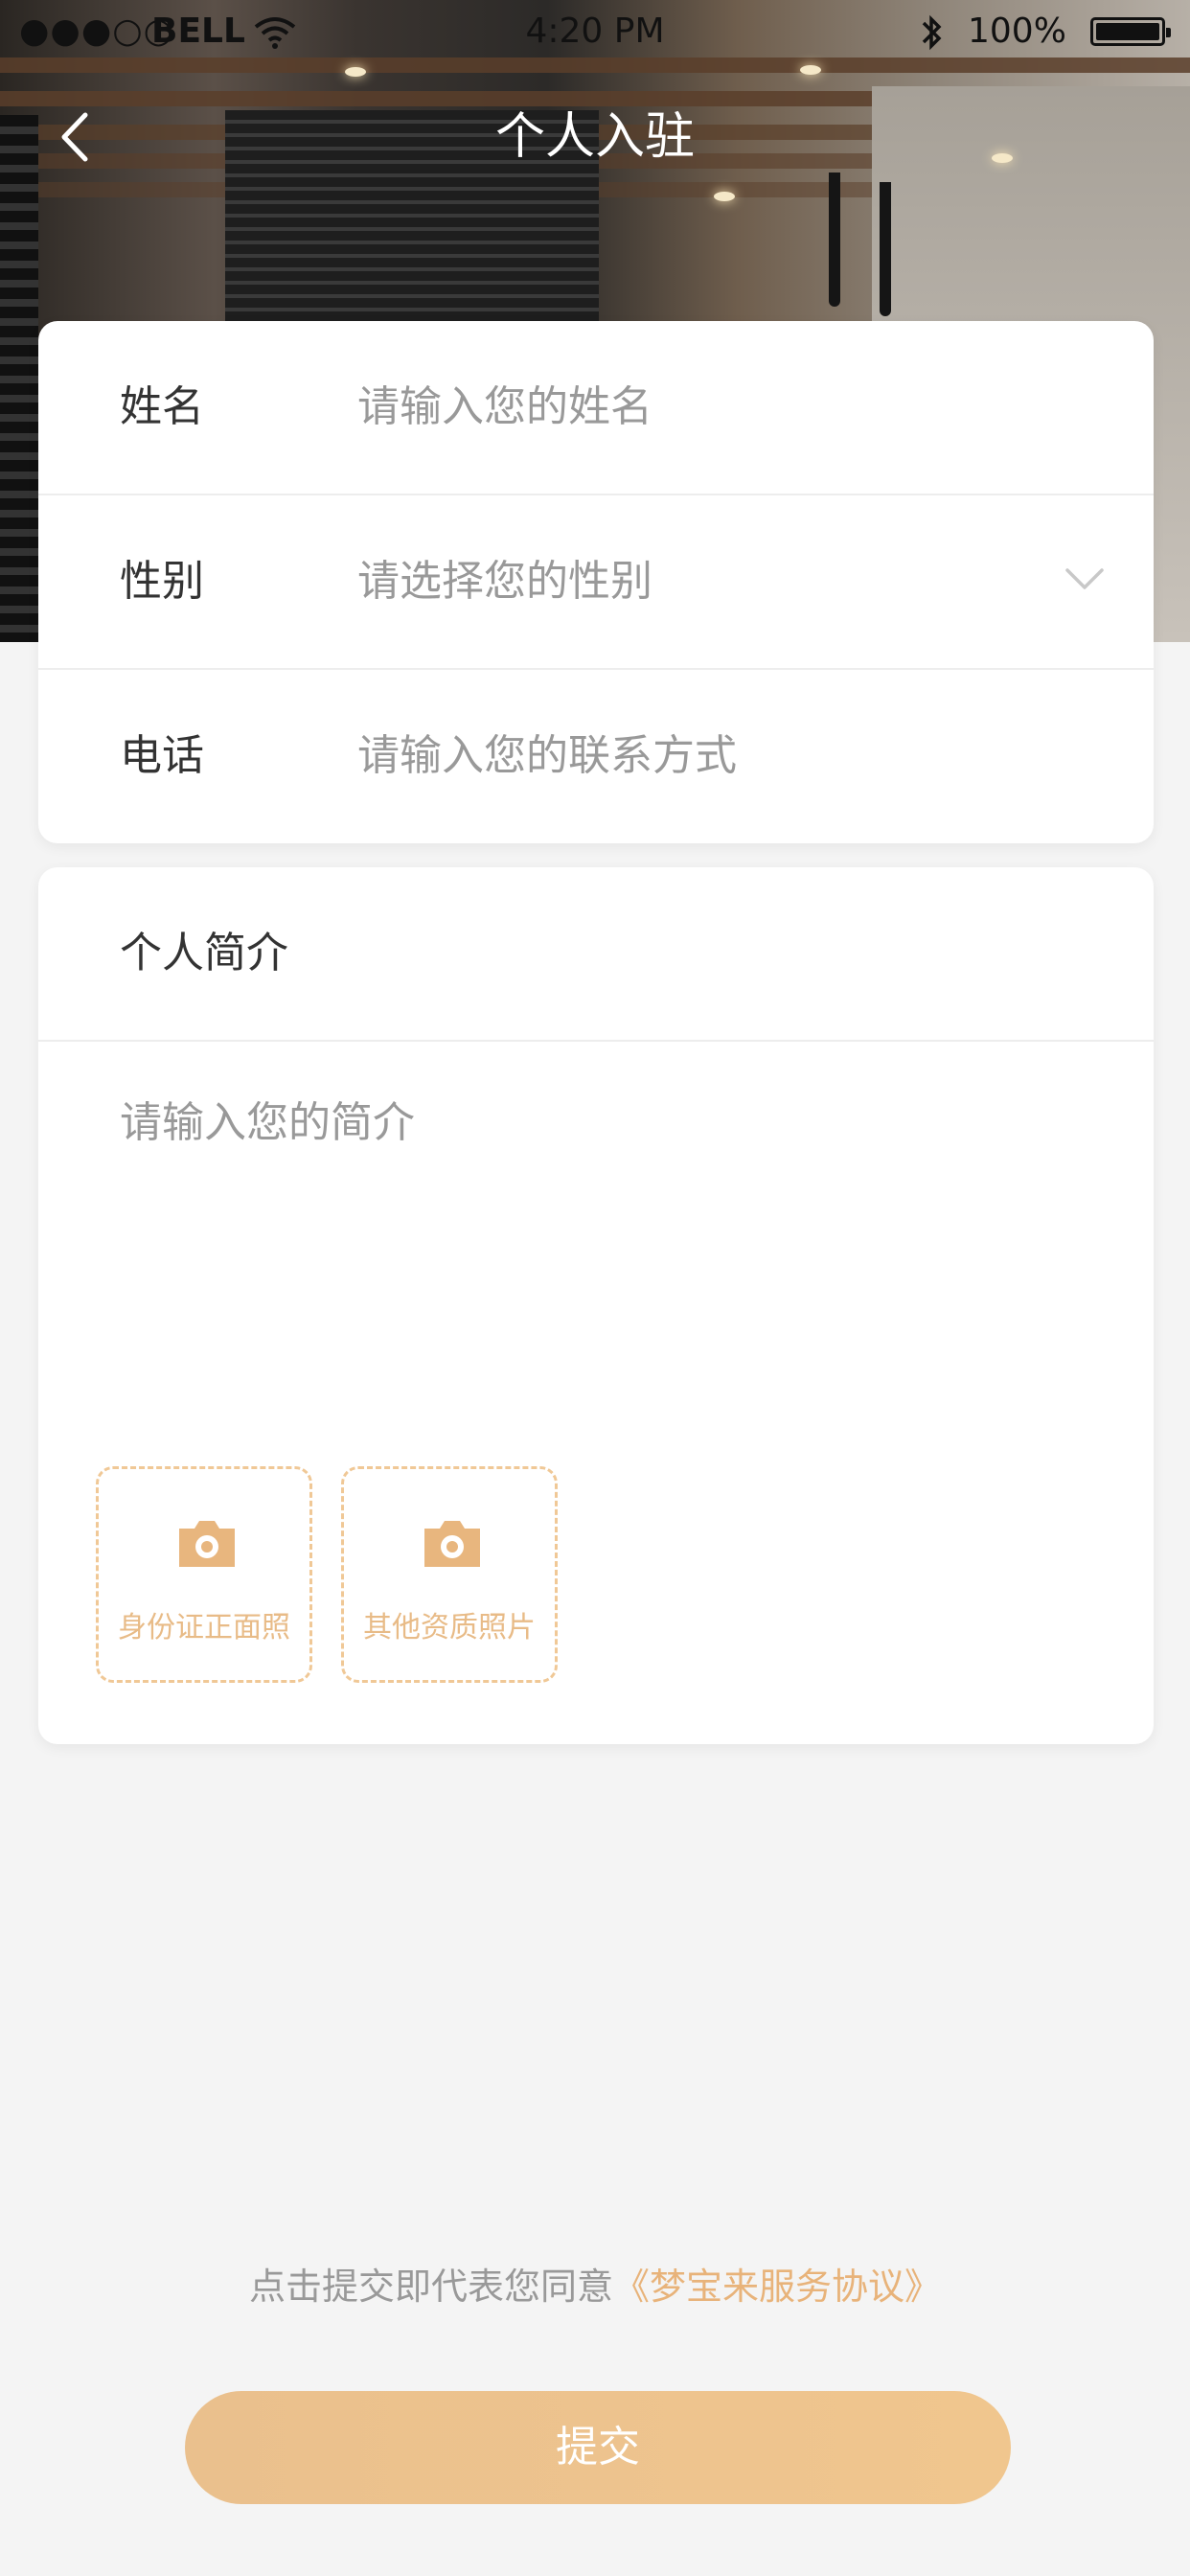 This screenshot has height=2576, width=1190. I want to click on phone-label: 电话, so click(162, 755).